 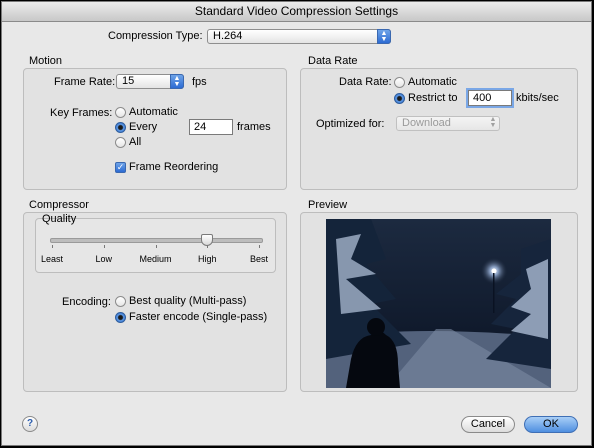 What do you see at coordinates (399, 98) in the screenshot?
I see `data-rate-restrict-radio` at bounding box center [399, 98].